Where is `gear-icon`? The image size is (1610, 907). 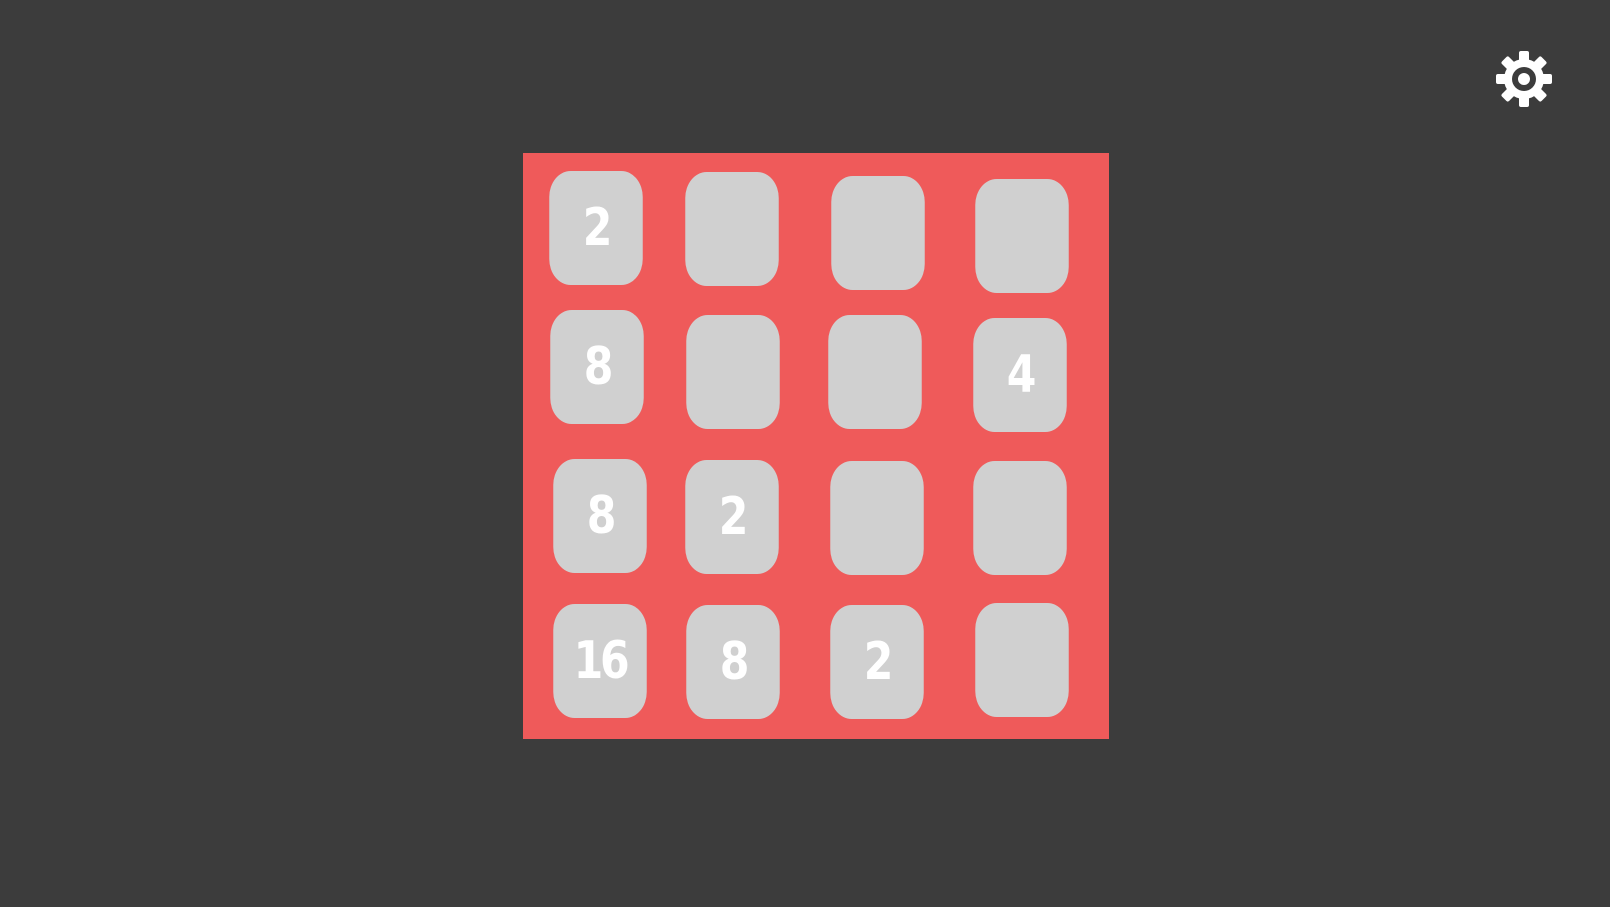
gear-icon is located at coordinates (1524, 79).